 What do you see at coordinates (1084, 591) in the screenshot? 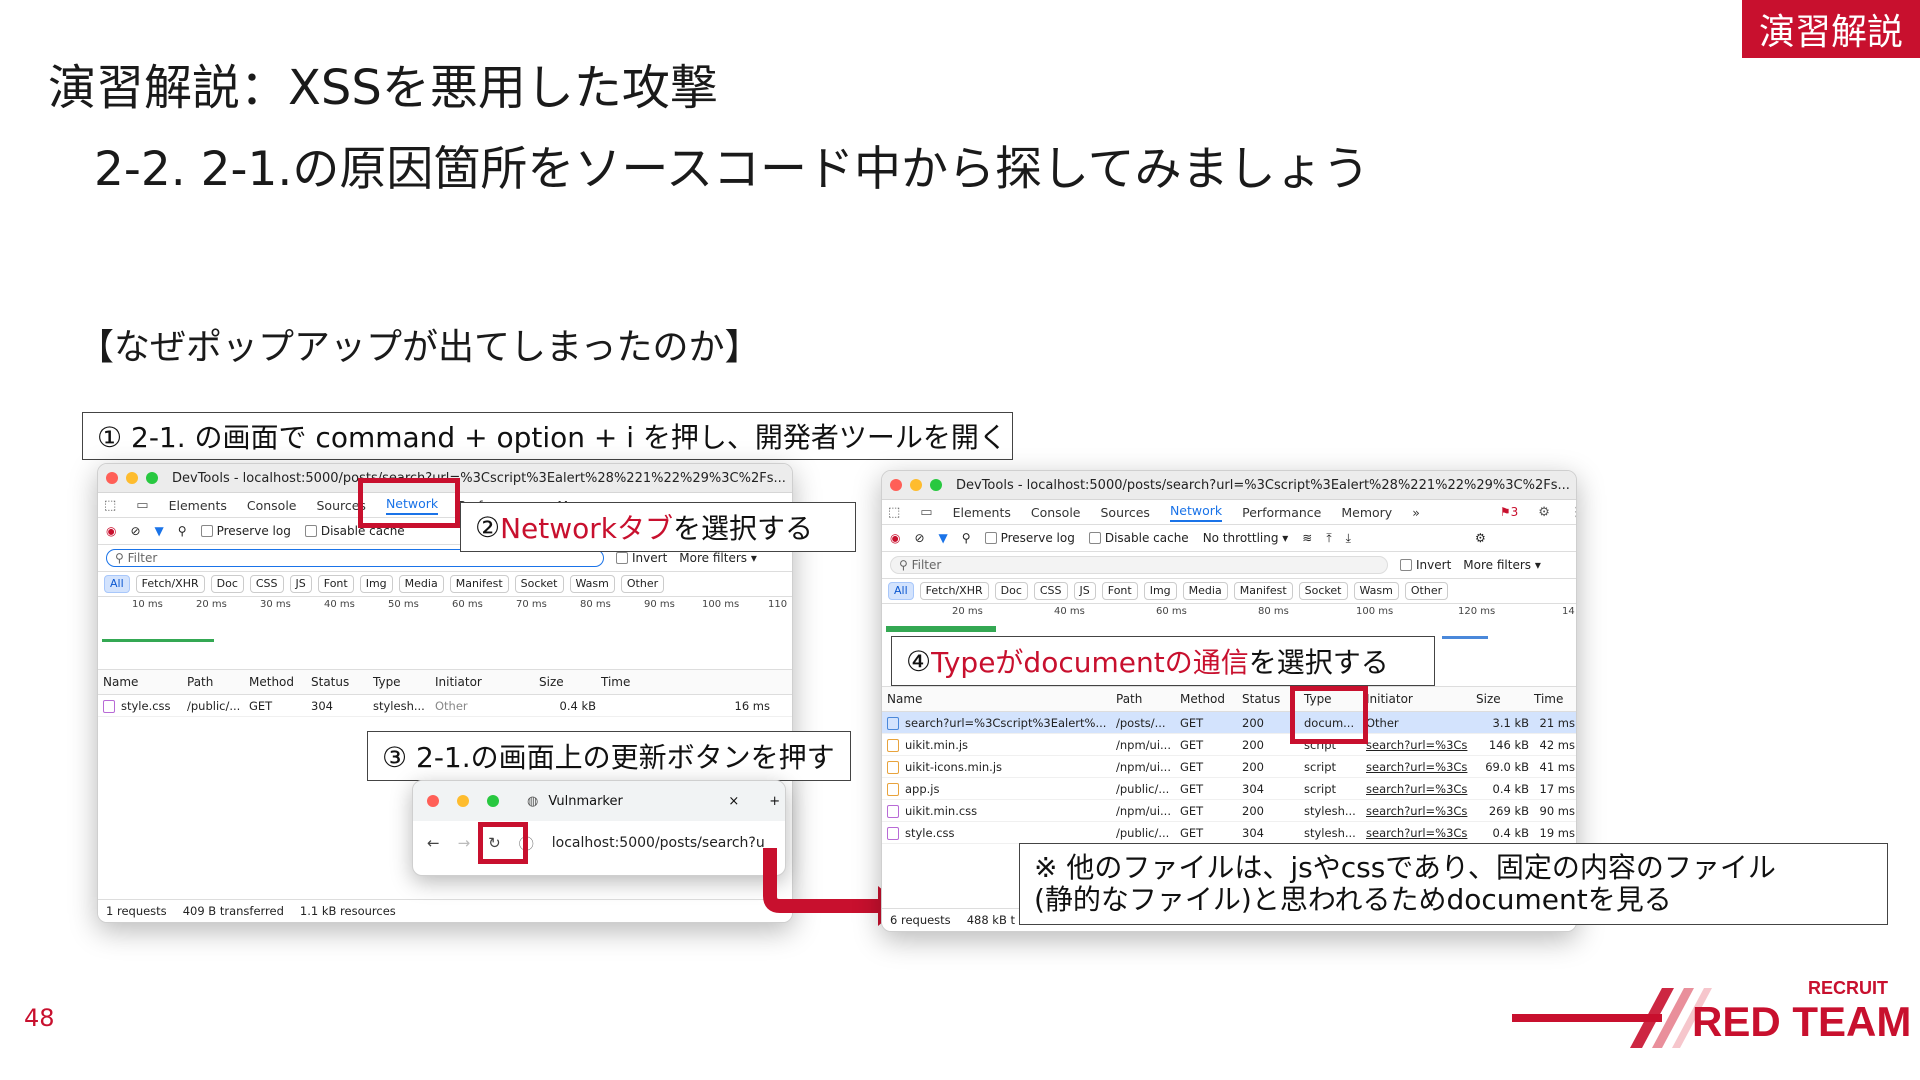
I see `type-chip-js: JS` at bounding box center [1084, 591].